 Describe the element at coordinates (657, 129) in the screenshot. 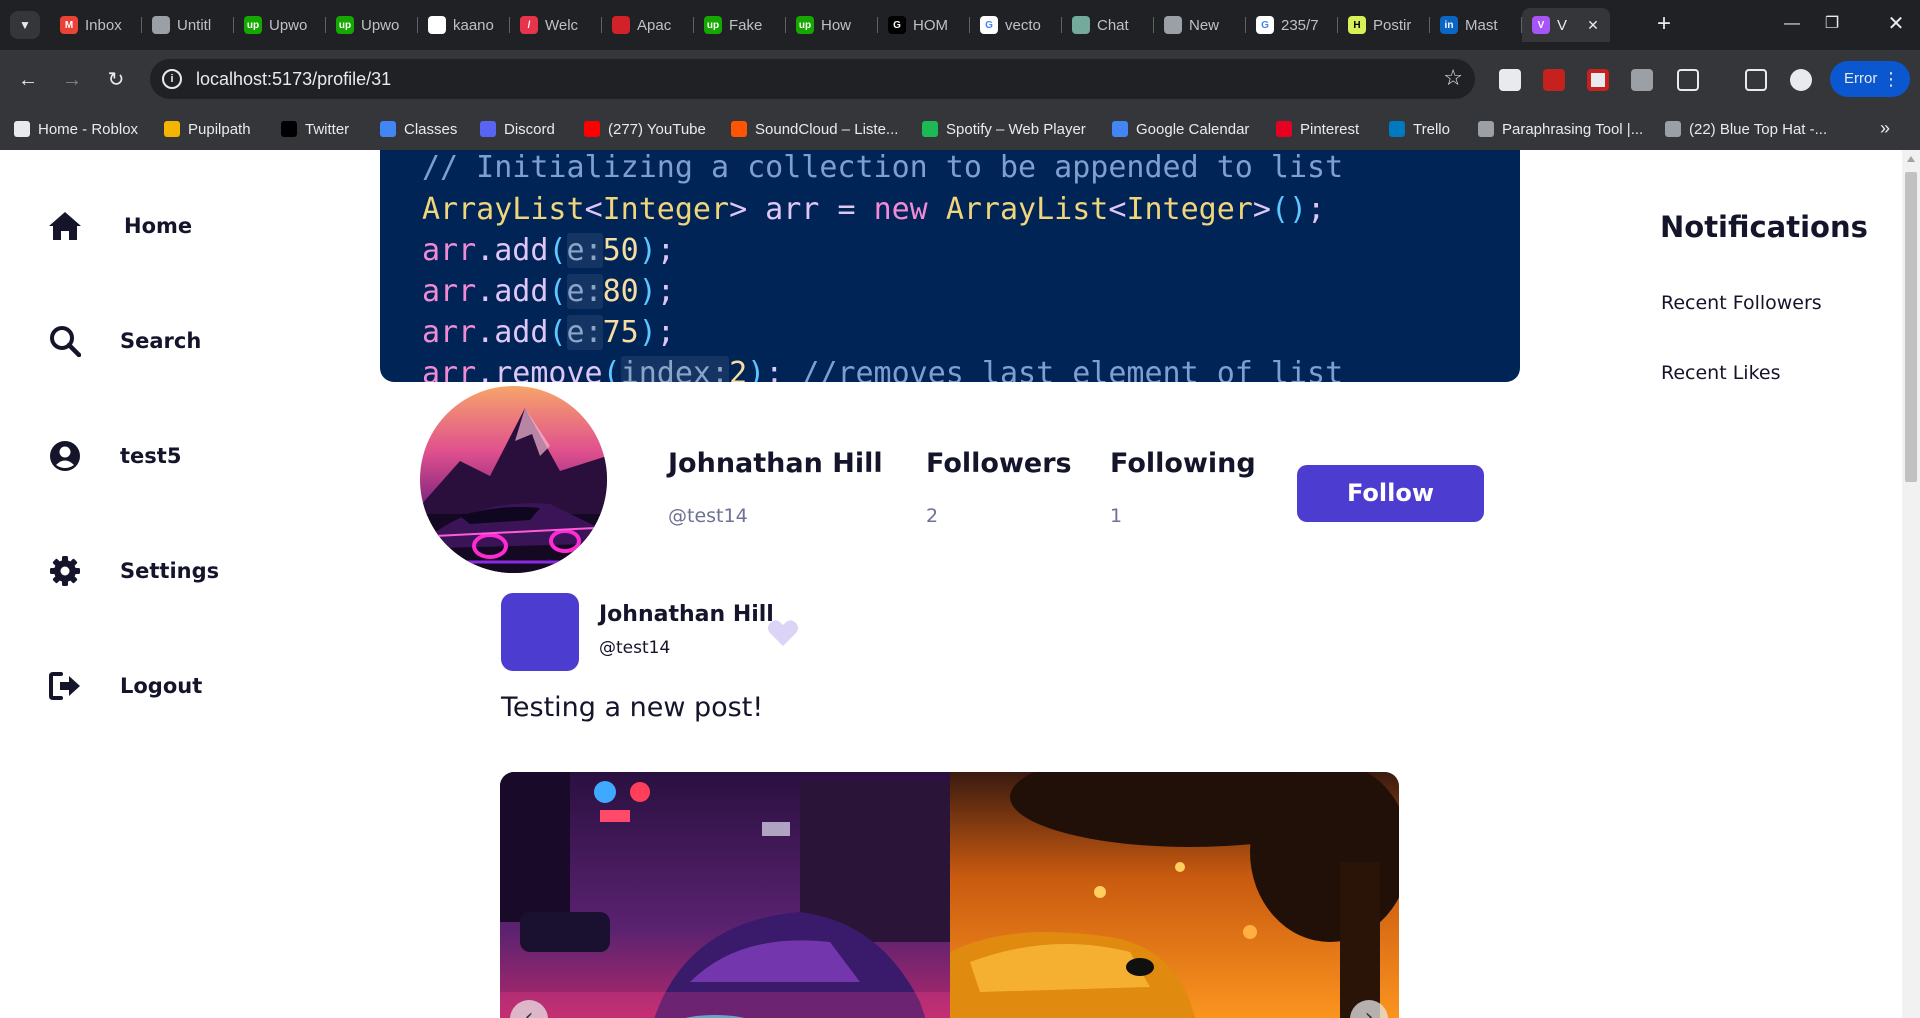

I see `bookmark-label: (277) YouTube` at that location.